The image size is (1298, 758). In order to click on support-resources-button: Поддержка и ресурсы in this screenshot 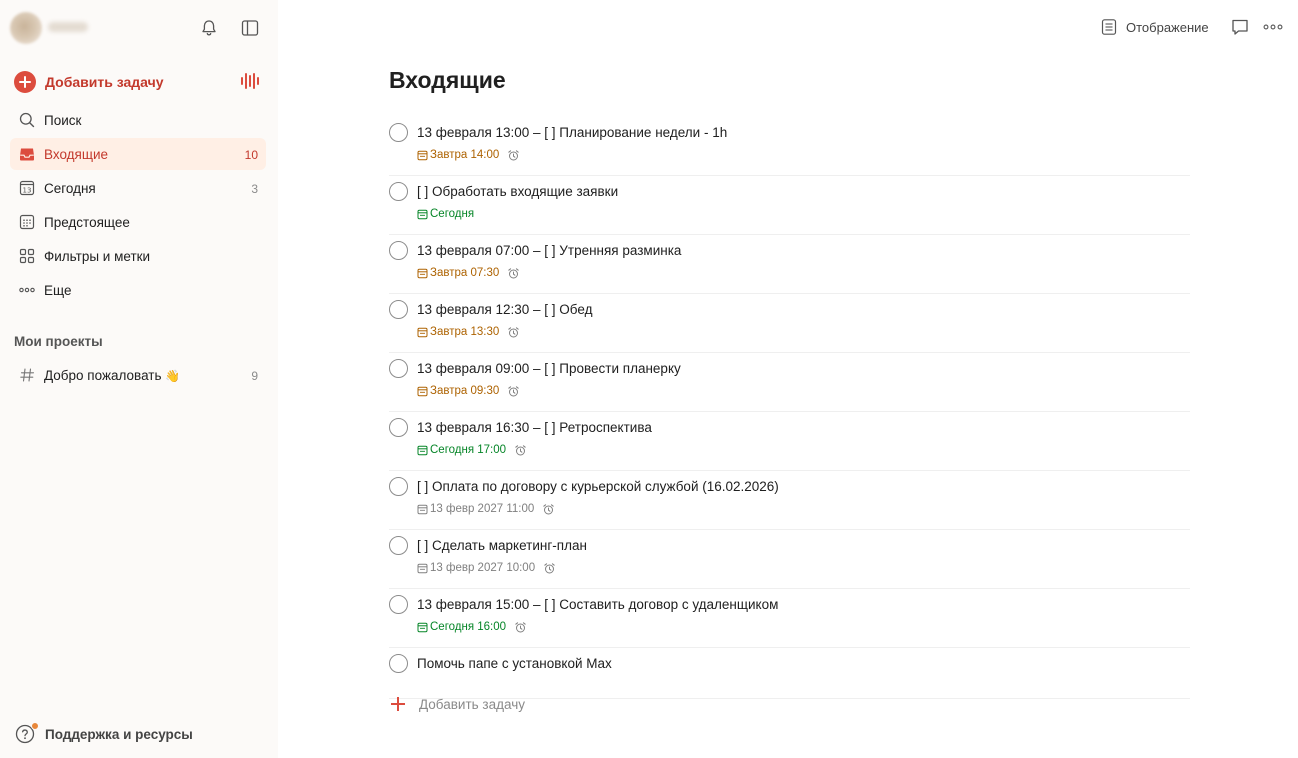, I will do `click(103, 733)`.